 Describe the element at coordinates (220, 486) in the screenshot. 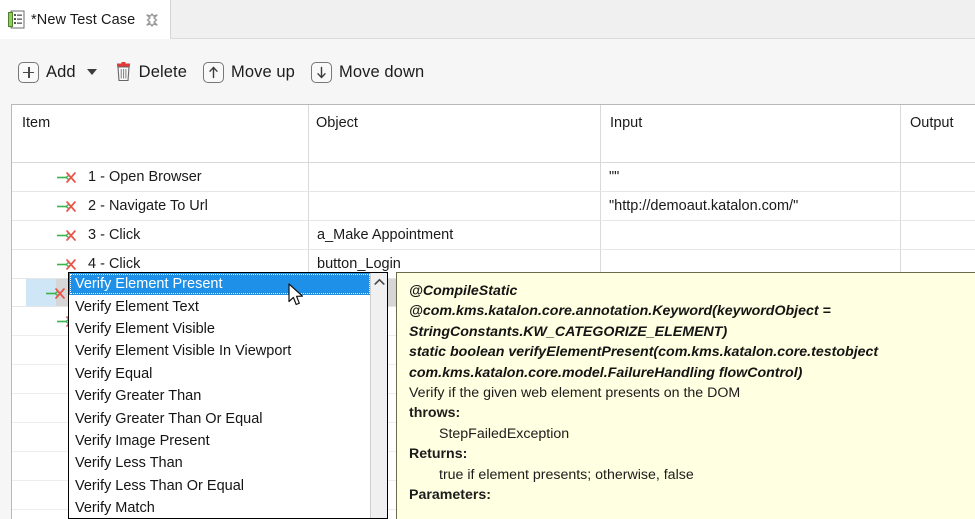

I see `dropdown-item: Verify Less Than Or Equal` at that location.